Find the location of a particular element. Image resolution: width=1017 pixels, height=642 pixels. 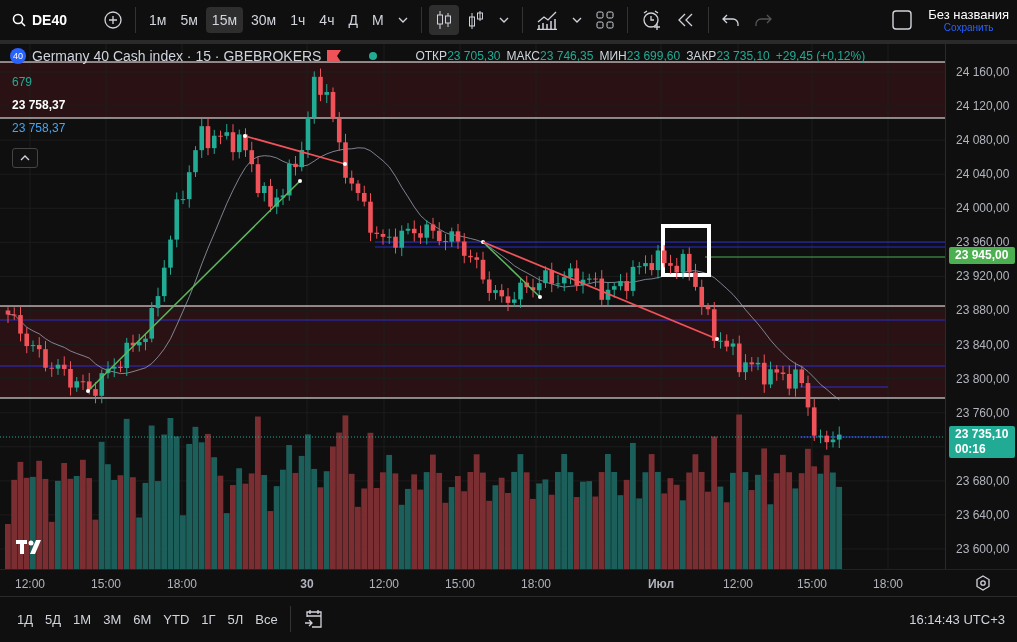

range-button: 1Д is located at coordinates (25, 619).